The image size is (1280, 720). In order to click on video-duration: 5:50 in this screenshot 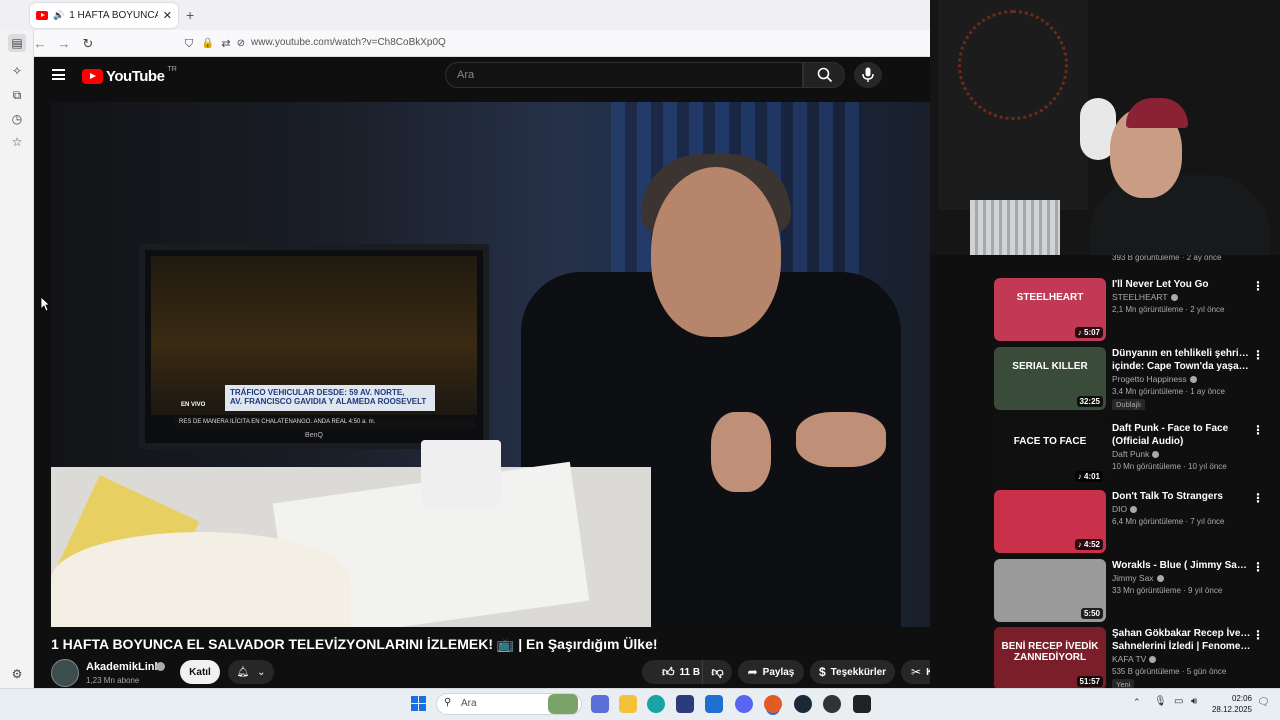, I will do `click(1091, 613)`.